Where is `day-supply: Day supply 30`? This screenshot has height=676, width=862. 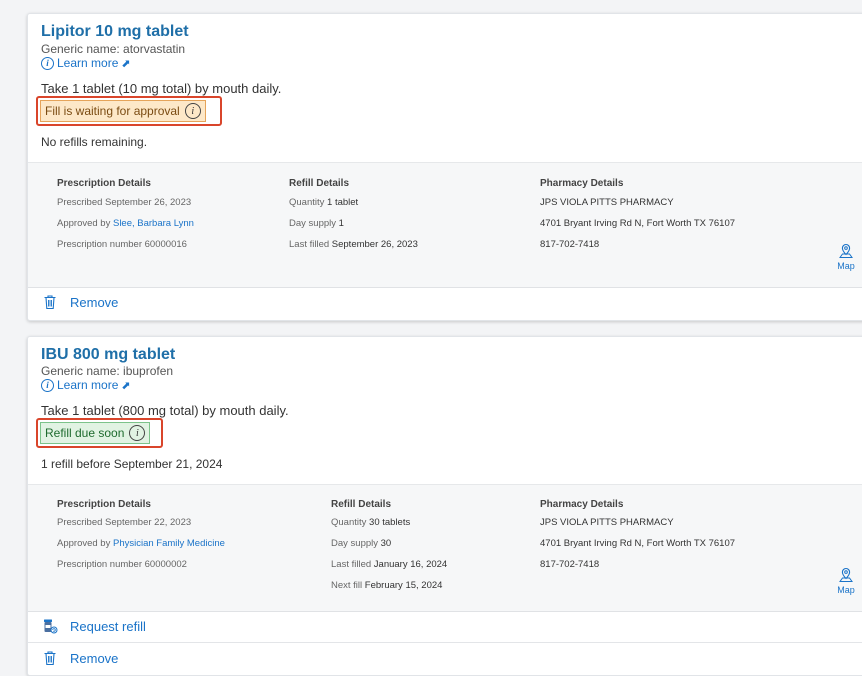 day-supply: Day supply 30 is located at coordinates (361, 543).